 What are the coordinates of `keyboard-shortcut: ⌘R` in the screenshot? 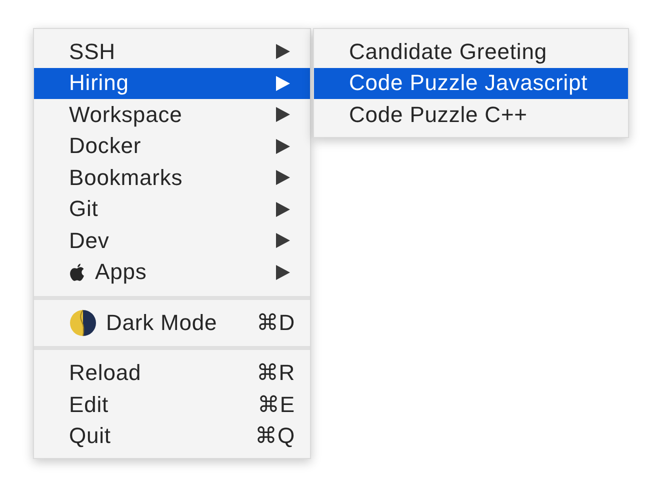 It's located at (275, 373).